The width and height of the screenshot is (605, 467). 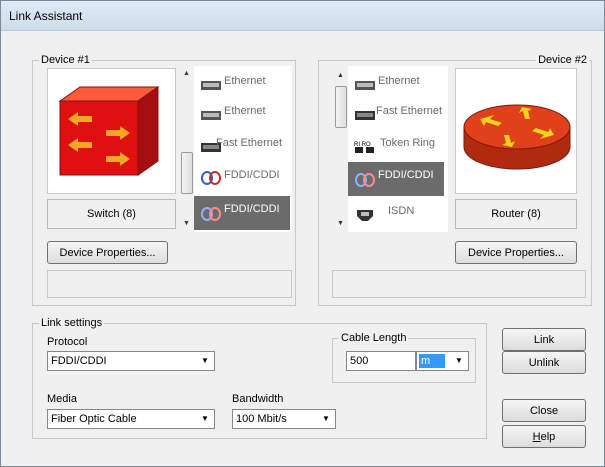 What do you see at coordinates (131, 361) in the screenshot?
I see `protocol-select: FDDI/CDDI ▼` at bounding box center [131, 361].